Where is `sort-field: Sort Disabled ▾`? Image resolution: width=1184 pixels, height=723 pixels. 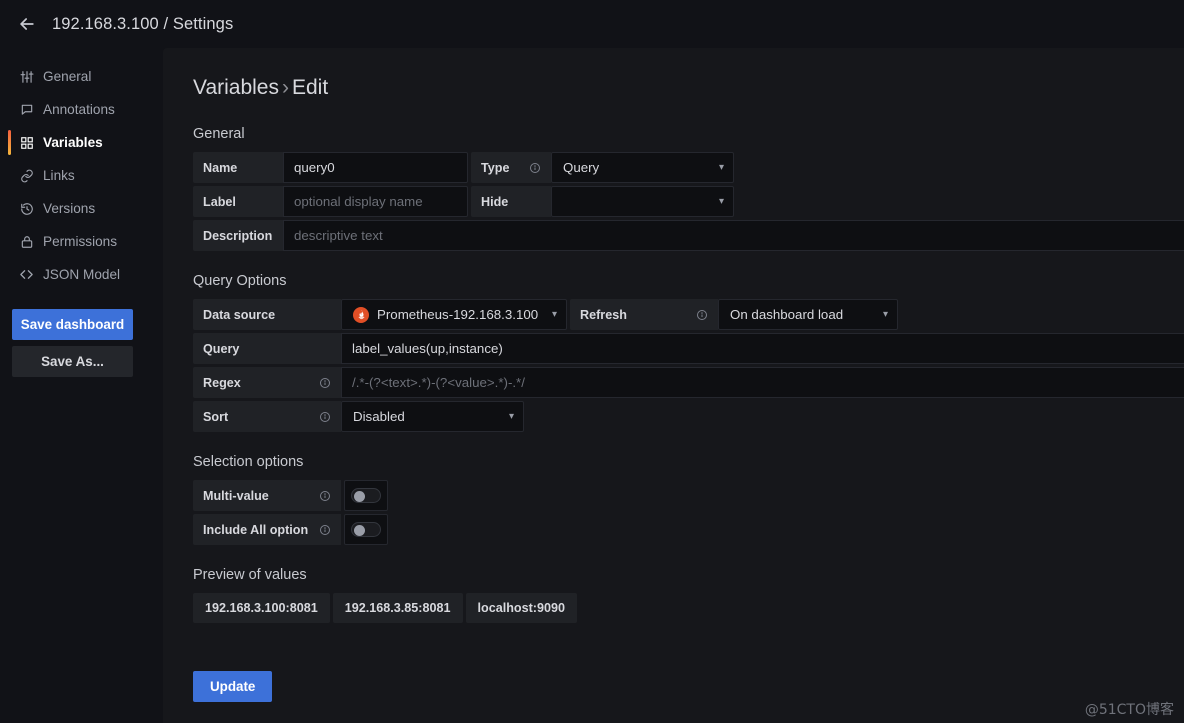 sort-field: Sort Disabled ▾ is located at coordinates (358, 416).